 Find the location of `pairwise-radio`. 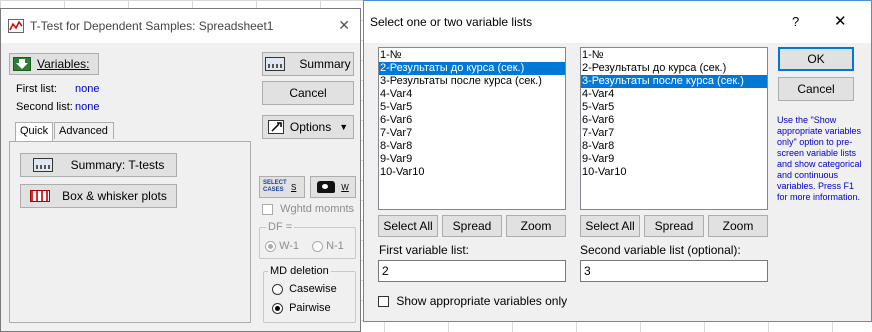

pairwise-radio is located at coordinates (277, 308).